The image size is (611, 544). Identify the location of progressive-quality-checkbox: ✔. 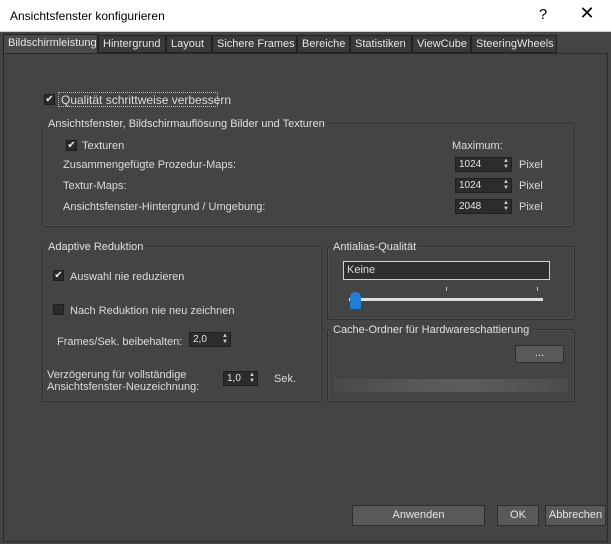
(49, 99).